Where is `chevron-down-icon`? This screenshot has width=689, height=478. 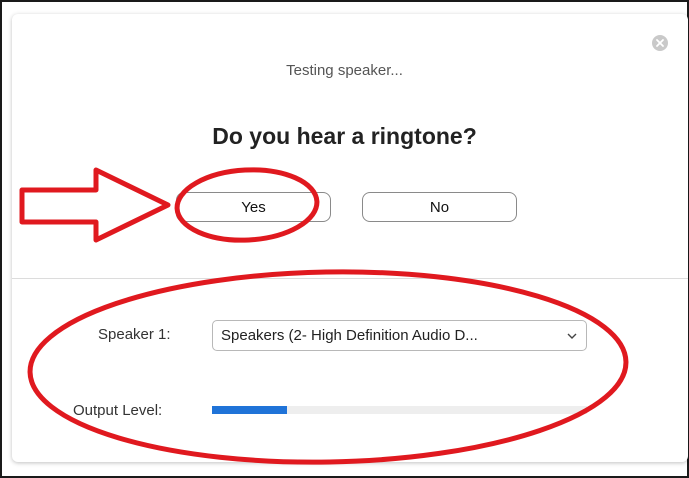 chevron-down-icon is located at coordinates (572, 336).